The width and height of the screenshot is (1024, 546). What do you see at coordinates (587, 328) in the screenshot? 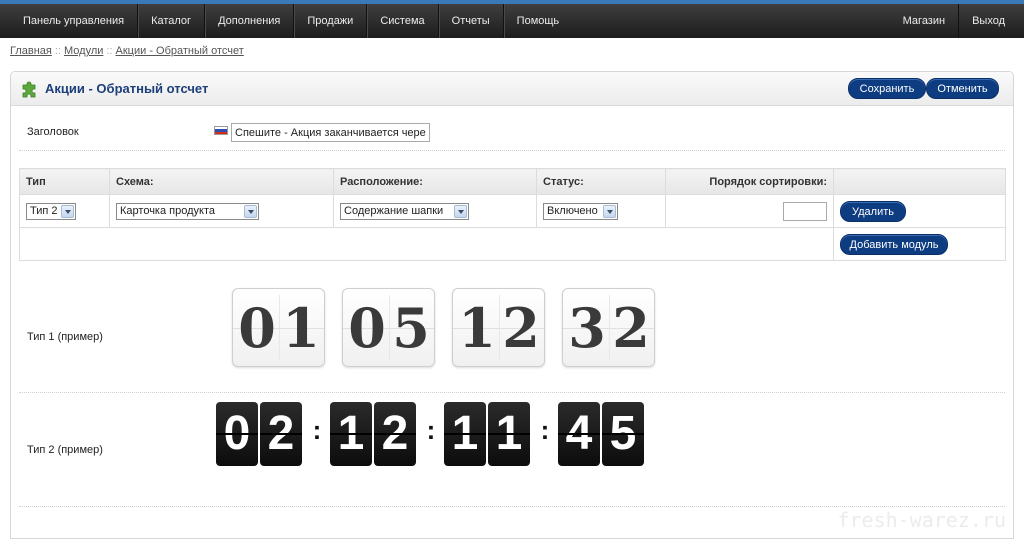
I see `type1-digit: 3` at bounding box center [587, 328].